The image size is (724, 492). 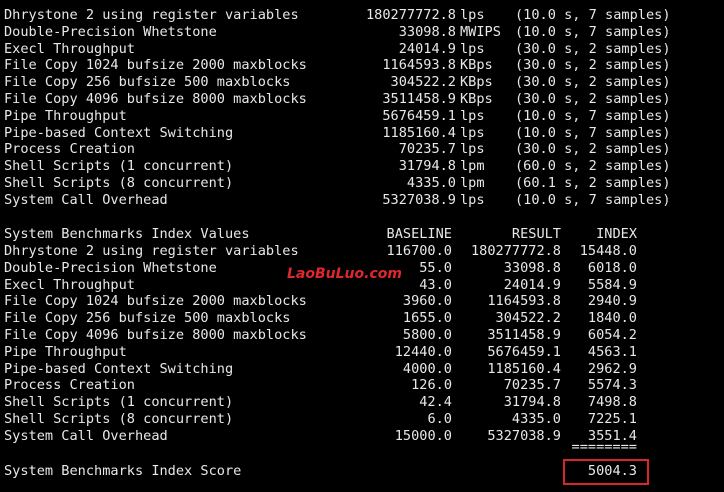 I want to click on index-row-baseline: 1655.0, so click(x=427, y=318).